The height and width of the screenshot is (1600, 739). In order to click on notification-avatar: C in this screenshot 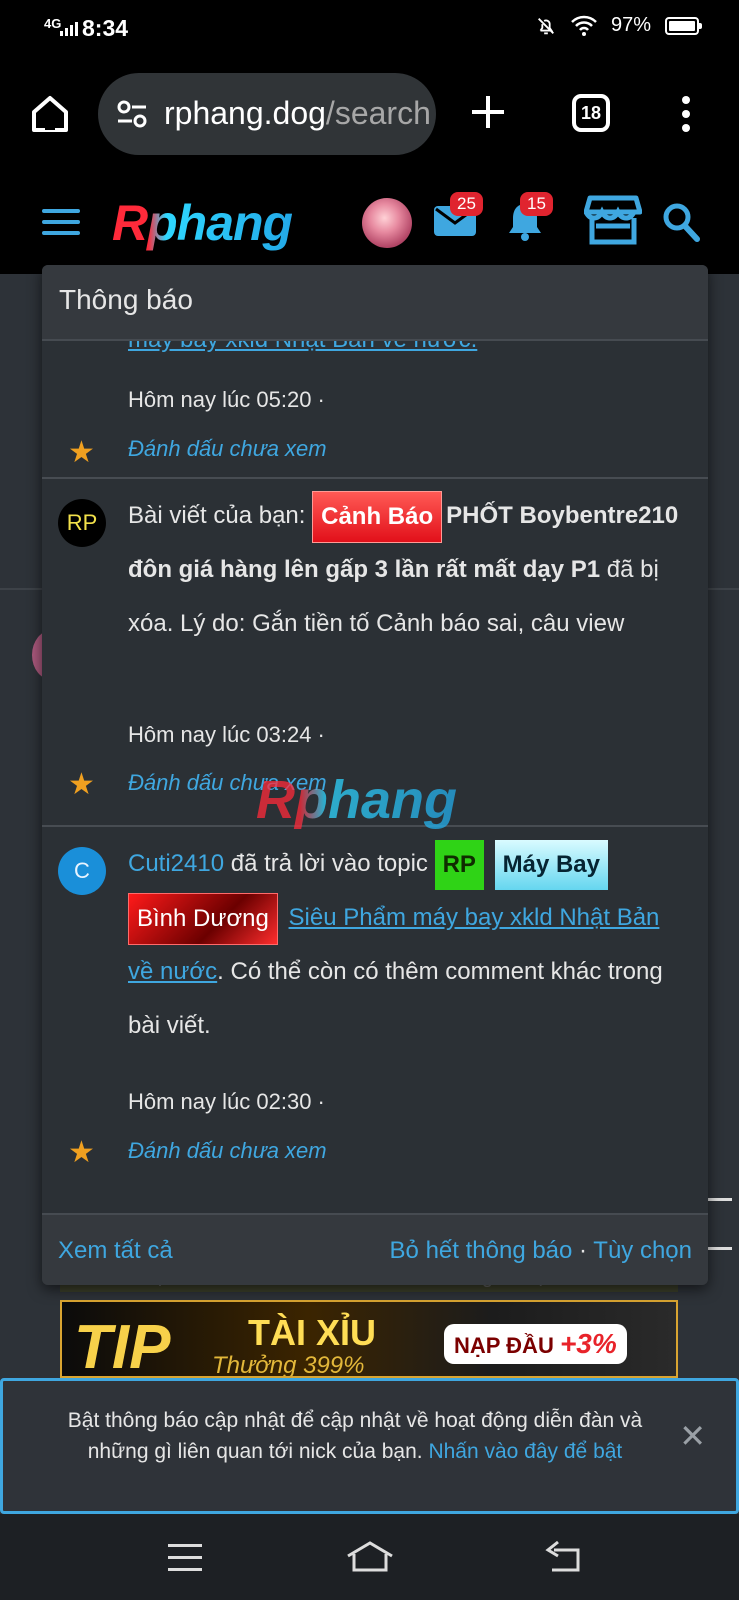, I will do `click(82, 871)`.